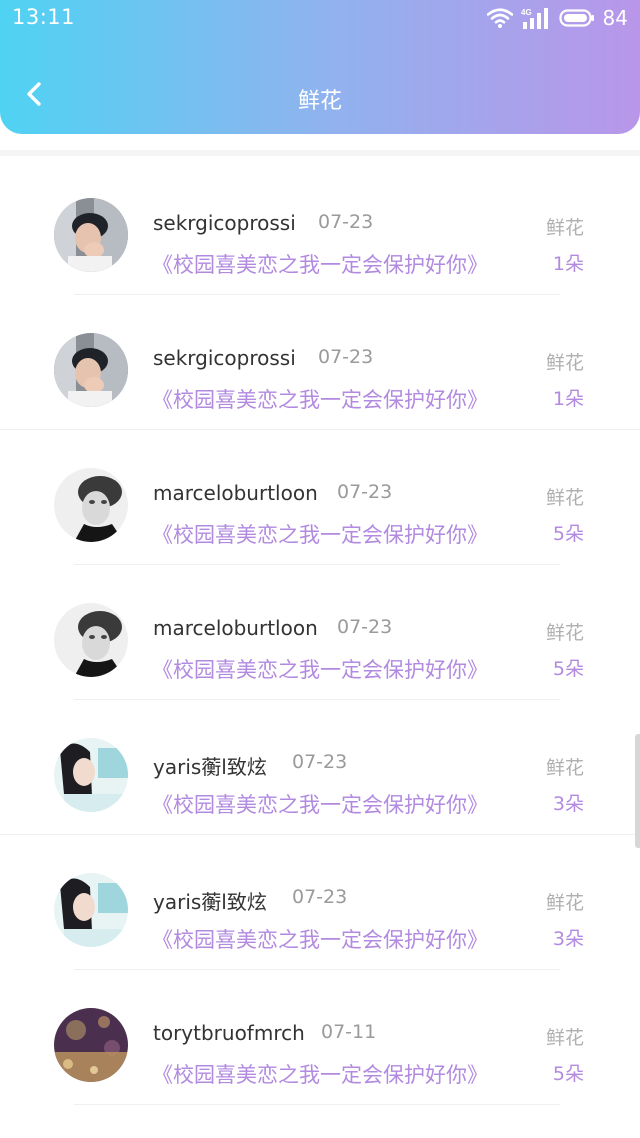 The image size is (640, 1138). Describe the element at coordinates (534, 18) in the screenshot. I see `signal-icon: 4G` at that location.